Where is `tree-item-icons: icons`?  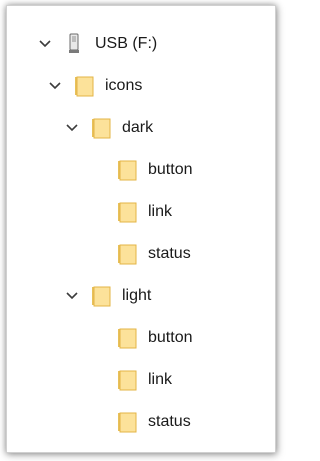
tree-item-icons: icons is located at coordinates (94, 86).